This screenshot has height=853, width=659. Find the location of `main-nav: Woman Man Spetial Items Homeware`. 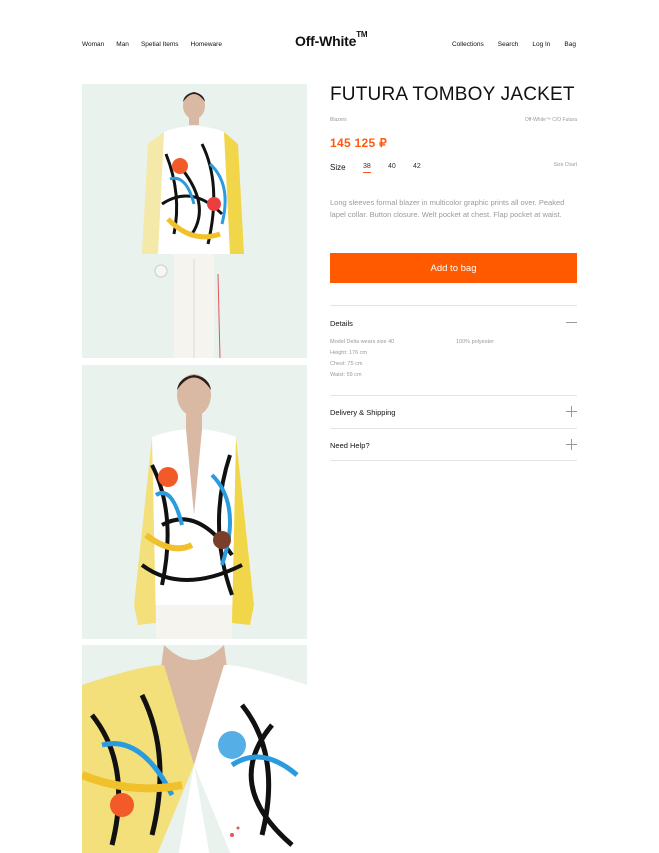

main-nav: Woman Man Spetial Items Homeware is located at coordinates (152, 44).